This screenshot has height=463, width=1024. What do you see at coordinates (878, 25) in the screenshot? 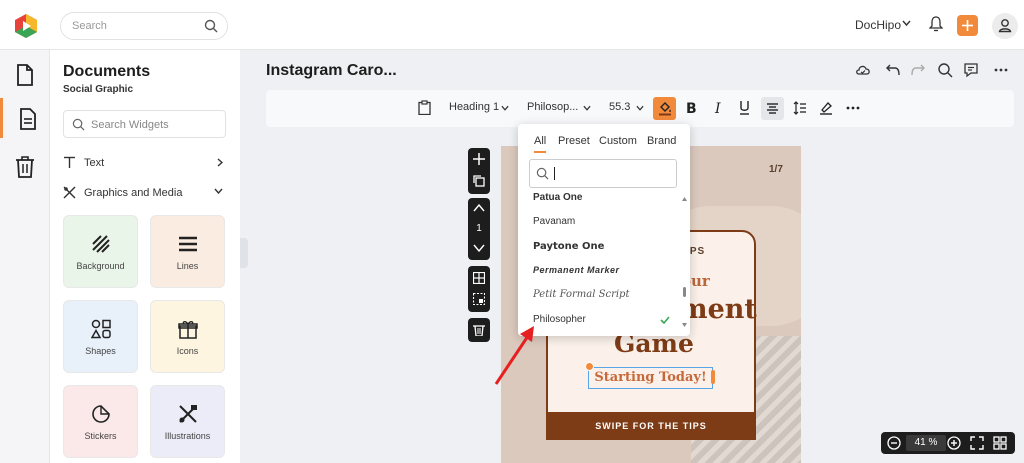
I see `workspace-name: DocHipo` at bounding box center [878, 25].